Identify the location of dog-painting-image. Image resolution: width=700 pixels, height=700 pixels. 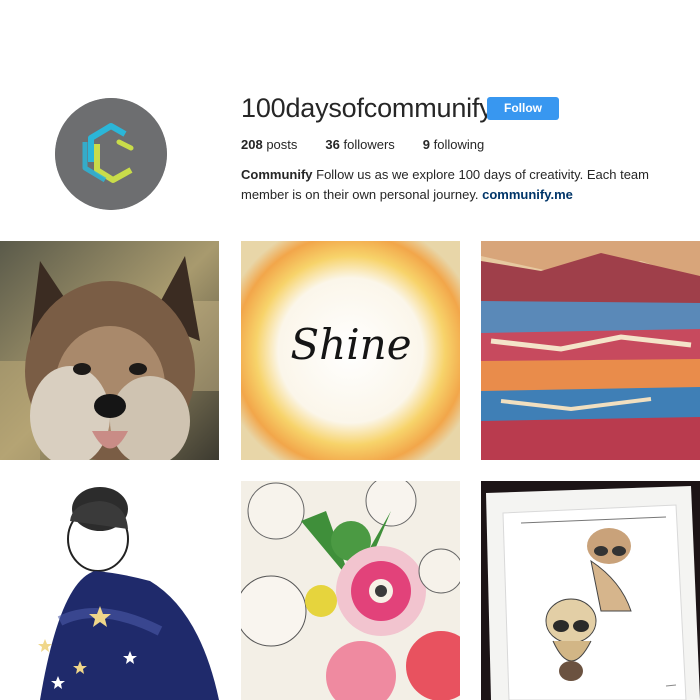
(109, 350).